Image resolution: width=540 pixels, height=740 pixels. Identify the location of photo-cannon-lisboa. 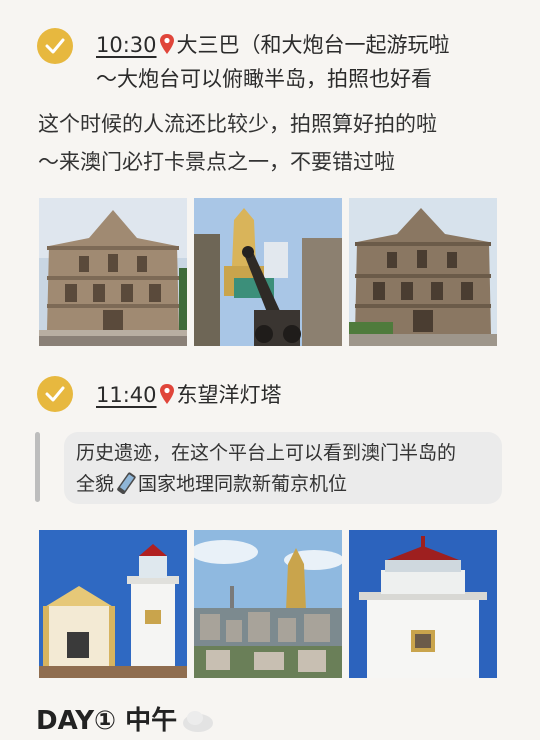
(268, 272).